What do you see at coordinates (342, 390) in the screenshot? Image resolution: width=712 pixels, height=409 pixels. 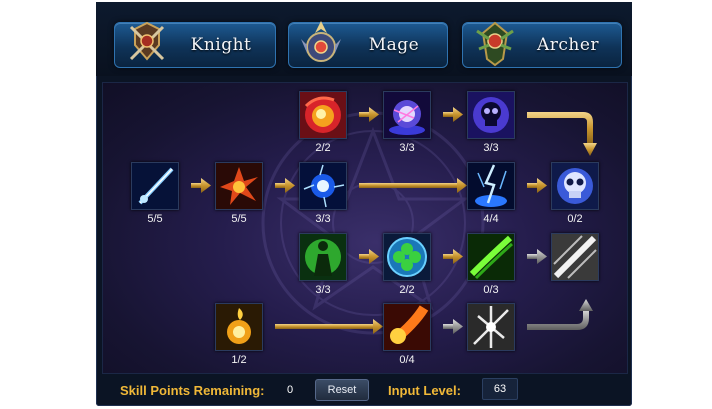 I see `reset-button: Reset` at bounding box center [342, 390].